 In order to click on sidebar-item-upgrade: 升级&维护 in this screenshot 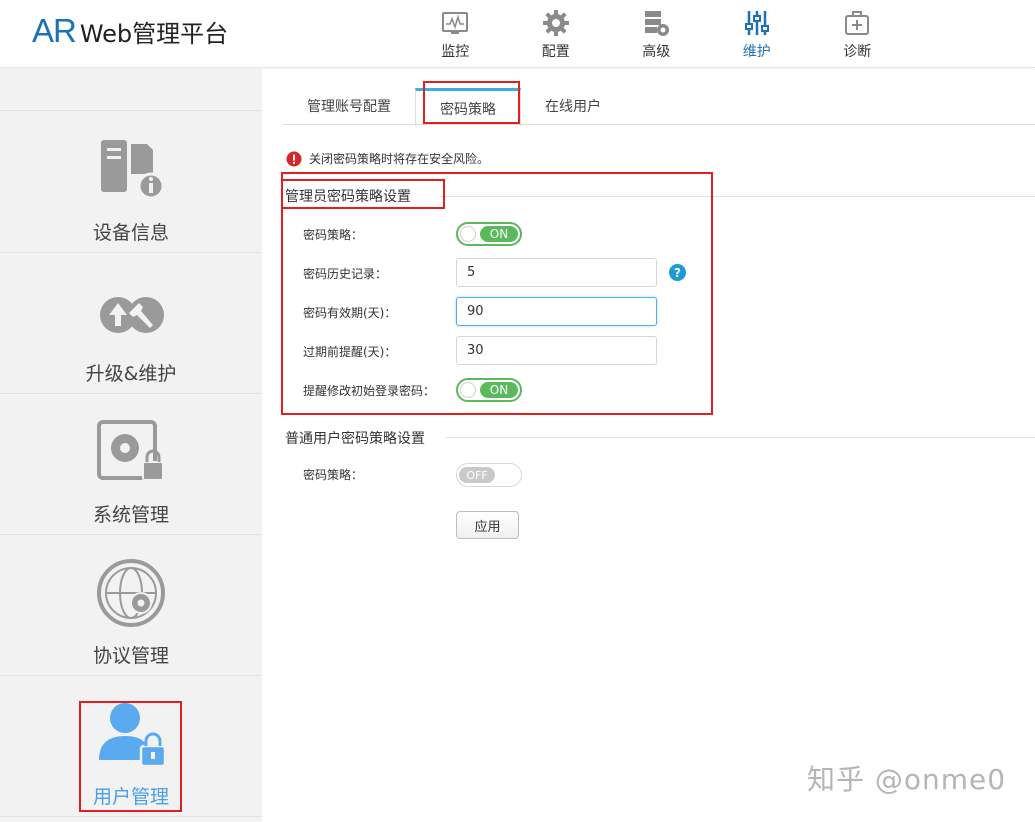, I will do `click(131, 323)`.